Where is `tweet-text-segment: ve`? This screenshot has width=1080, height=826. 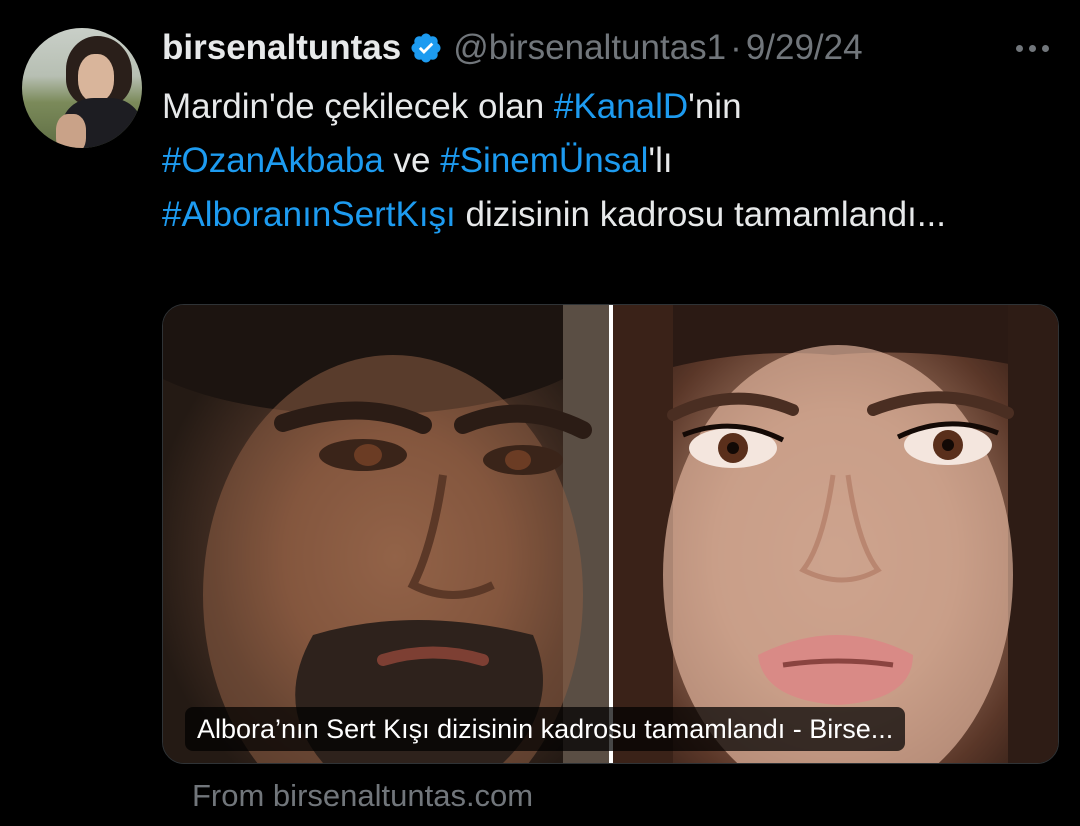
tweet-text-segment: ve is located at coordinates (412, 160).